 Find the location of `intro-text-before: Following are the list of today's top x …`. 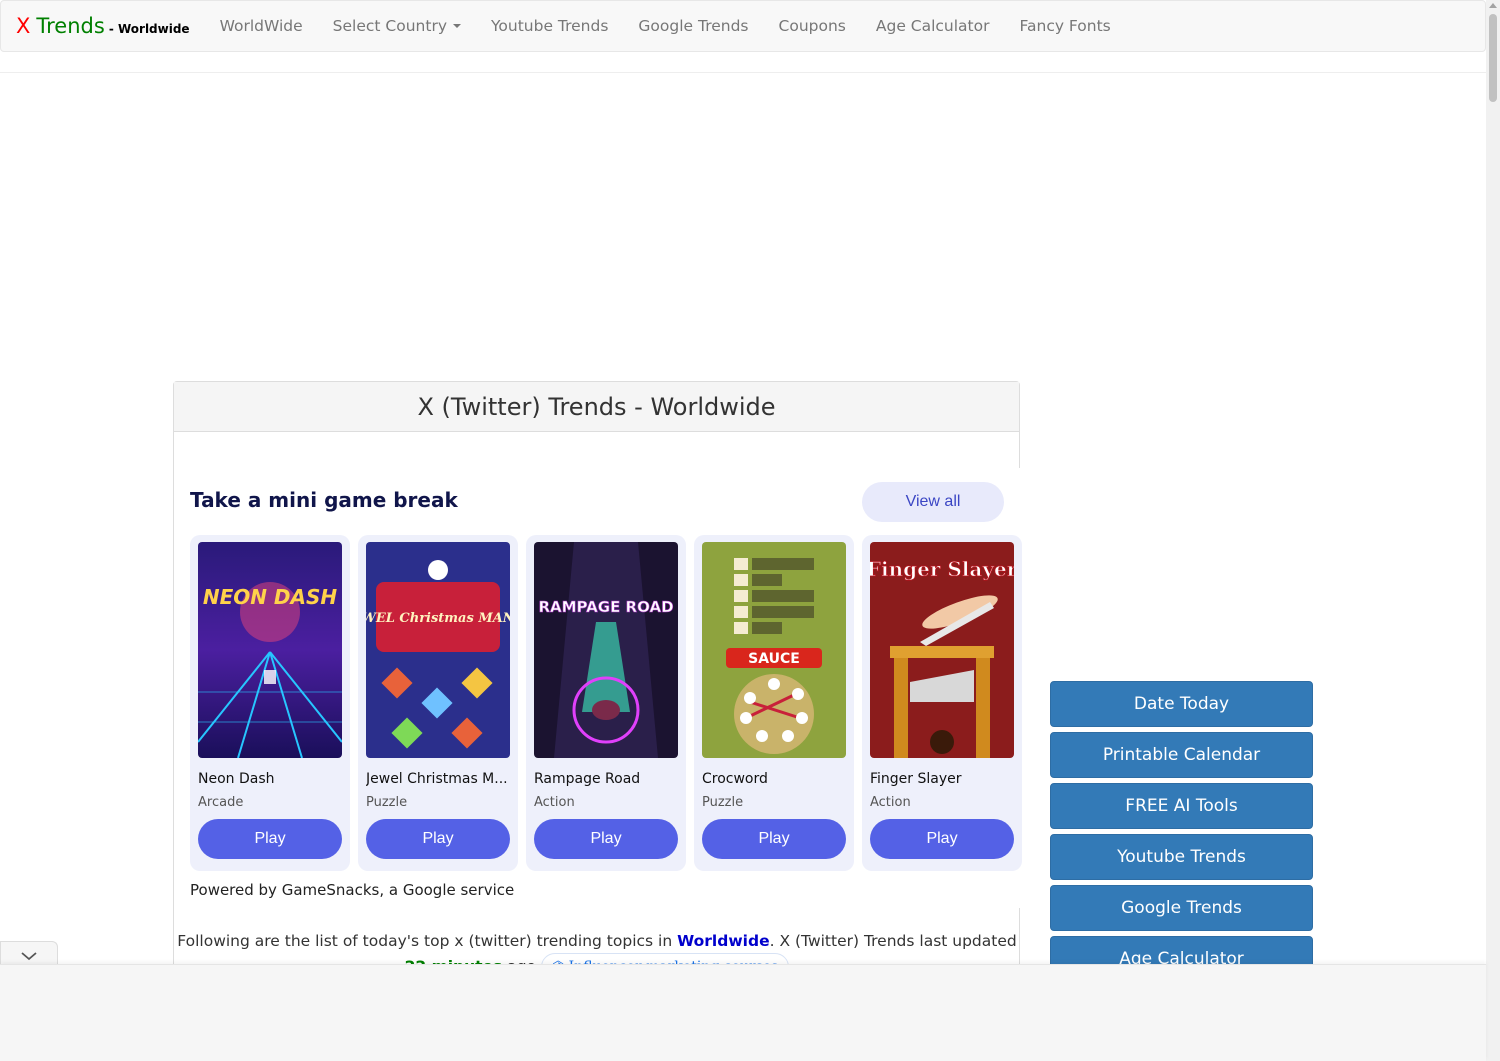

intro-text-before: Following are the list of today's top x … is located at coordinates (427, 941).